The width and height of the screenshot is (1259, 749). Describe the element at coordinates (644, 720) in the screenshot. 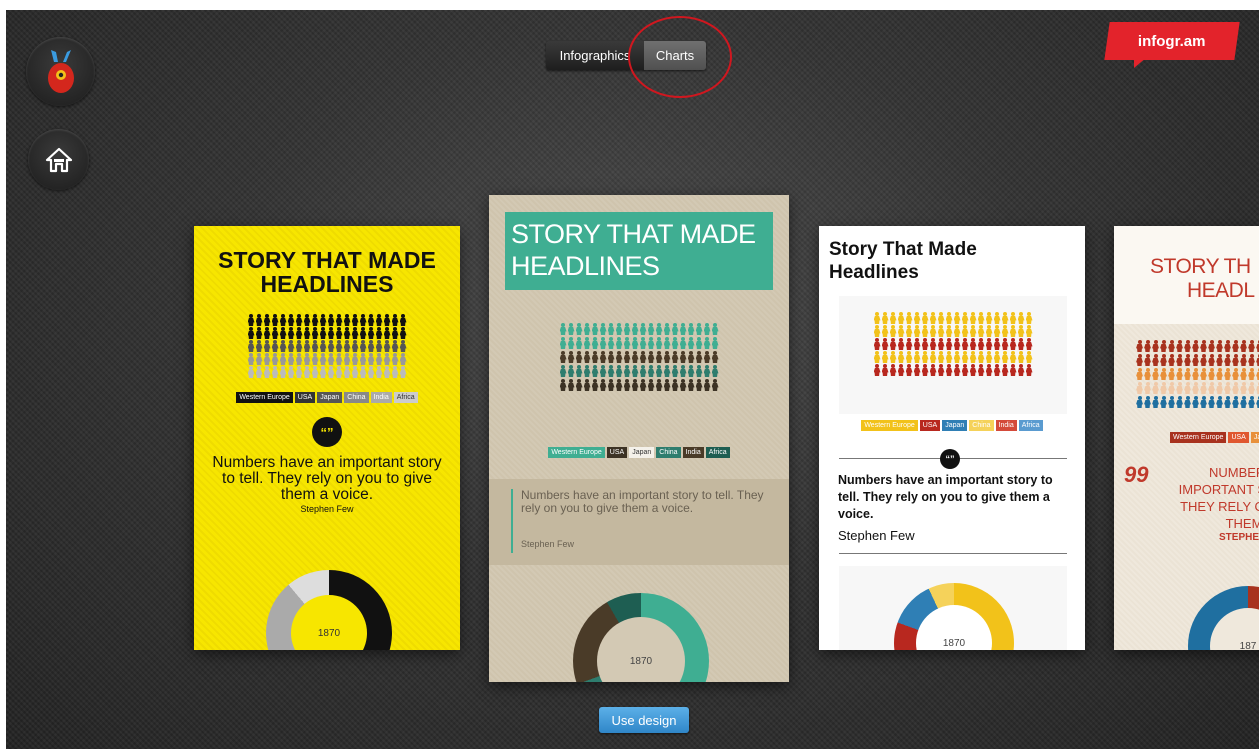

I see `use-design-button: Use design` at that location.